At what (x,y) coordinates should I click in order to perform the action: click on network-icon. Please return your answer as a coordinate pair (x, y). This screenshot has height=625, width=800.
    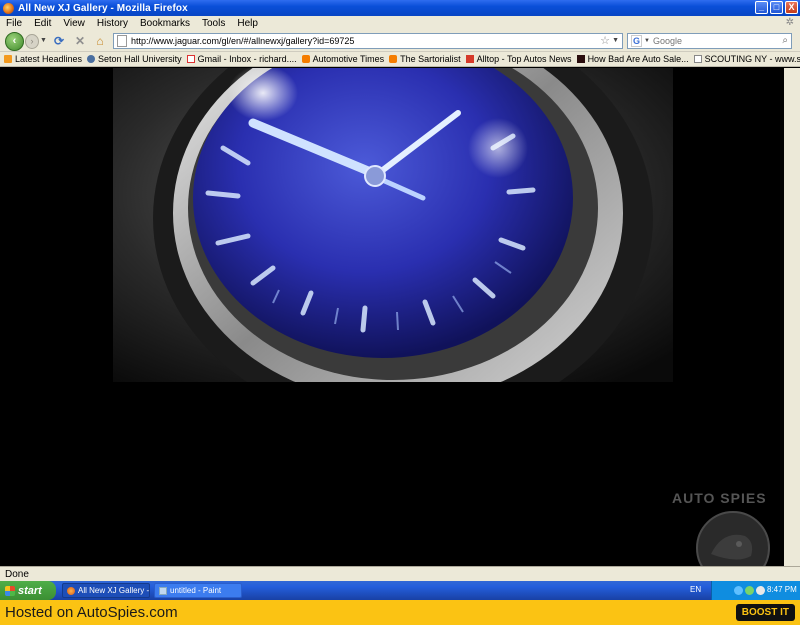
    Looking at the image, I should click on (738, 590).